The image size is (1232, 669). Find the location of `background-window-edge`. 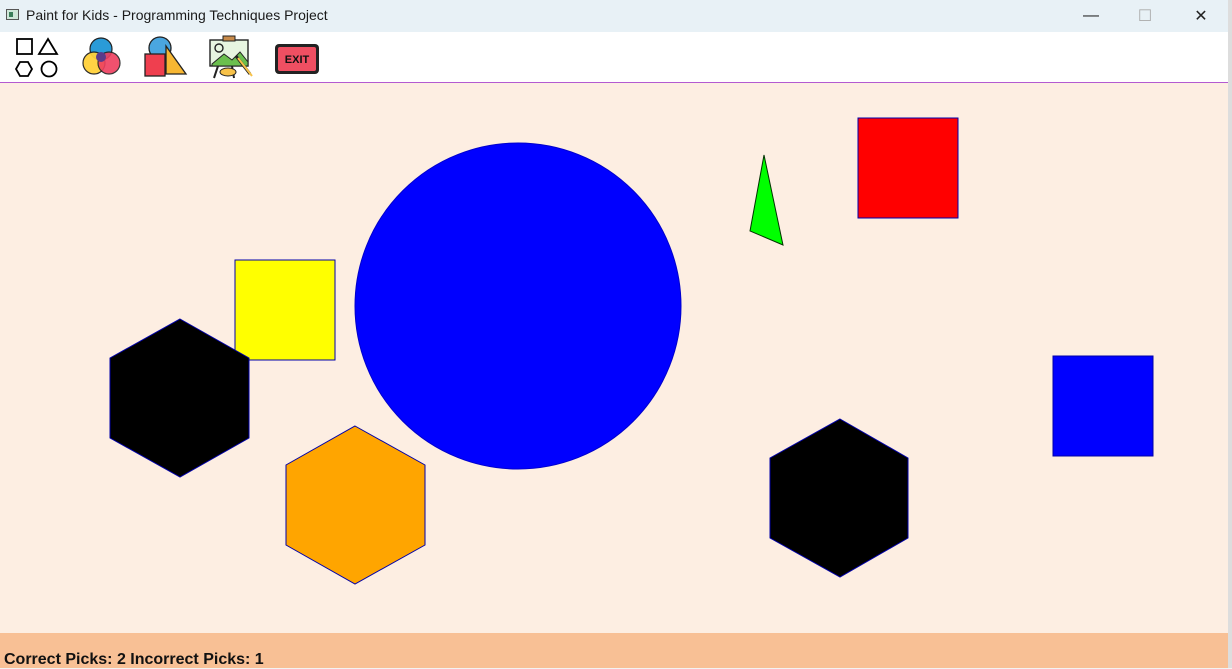

background-window-edge is located at coordinates (1230, 334).